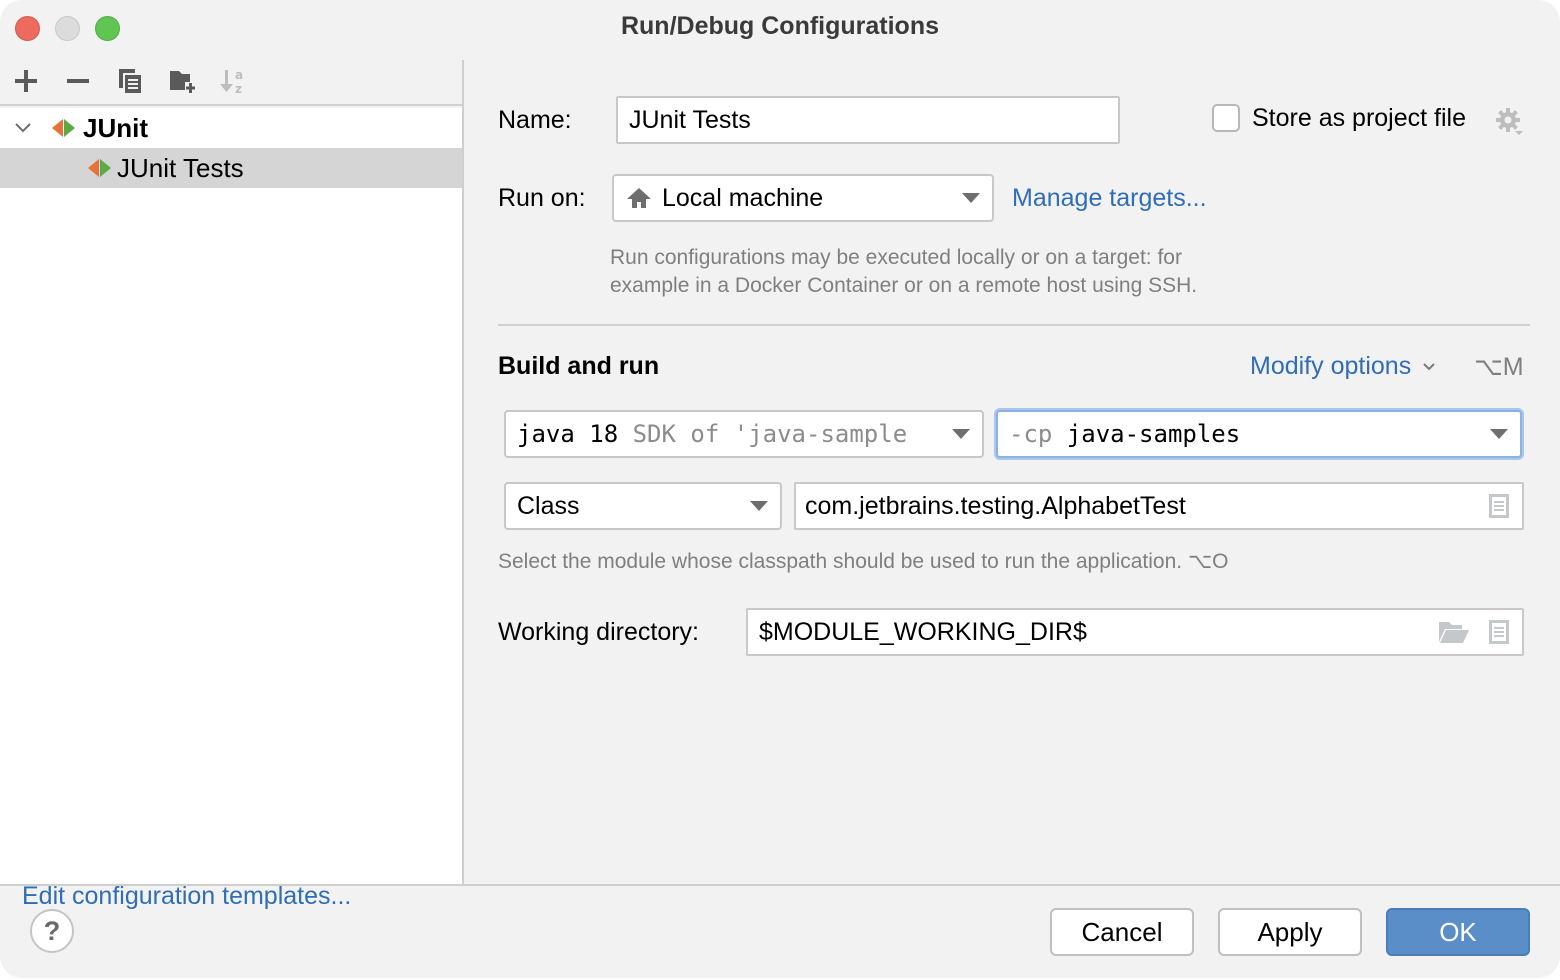 The image size is (1560, 980). What do you see at coordinates (1454, 632) in the screenshot?
I see `folder-open-icon` at bounding box center [1454, 632].